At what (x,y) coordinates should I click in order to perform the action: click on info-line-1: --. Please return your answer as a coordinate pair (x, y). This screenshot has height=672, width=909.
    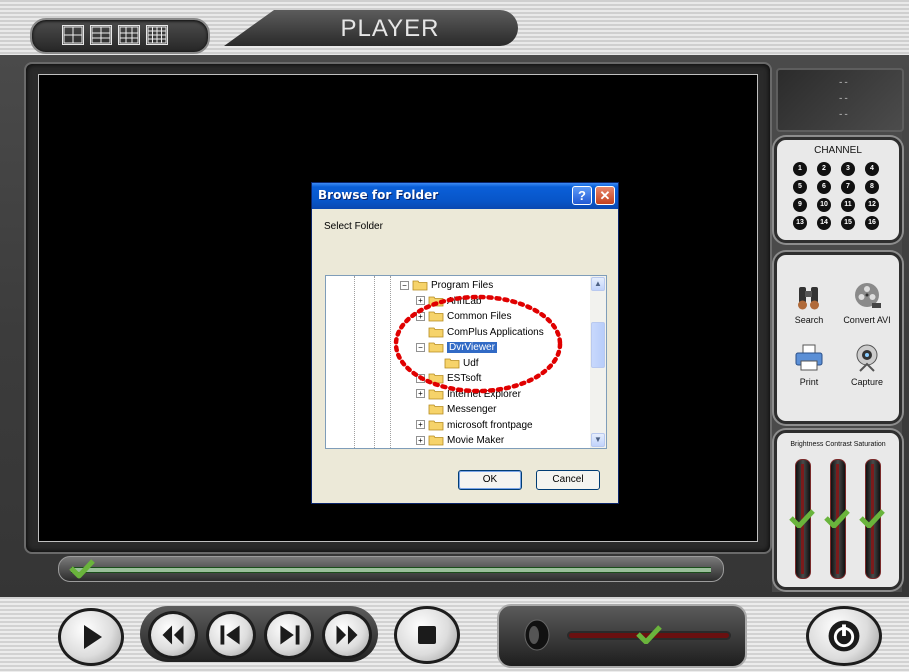
    Looking at the image, I should click on (843, 83).